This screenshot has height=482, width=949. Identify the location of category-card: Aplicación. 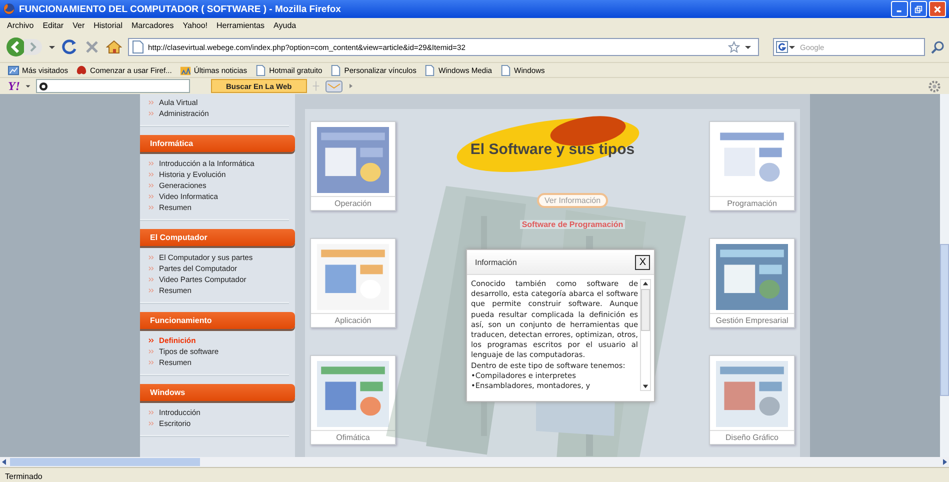
(353, 283).